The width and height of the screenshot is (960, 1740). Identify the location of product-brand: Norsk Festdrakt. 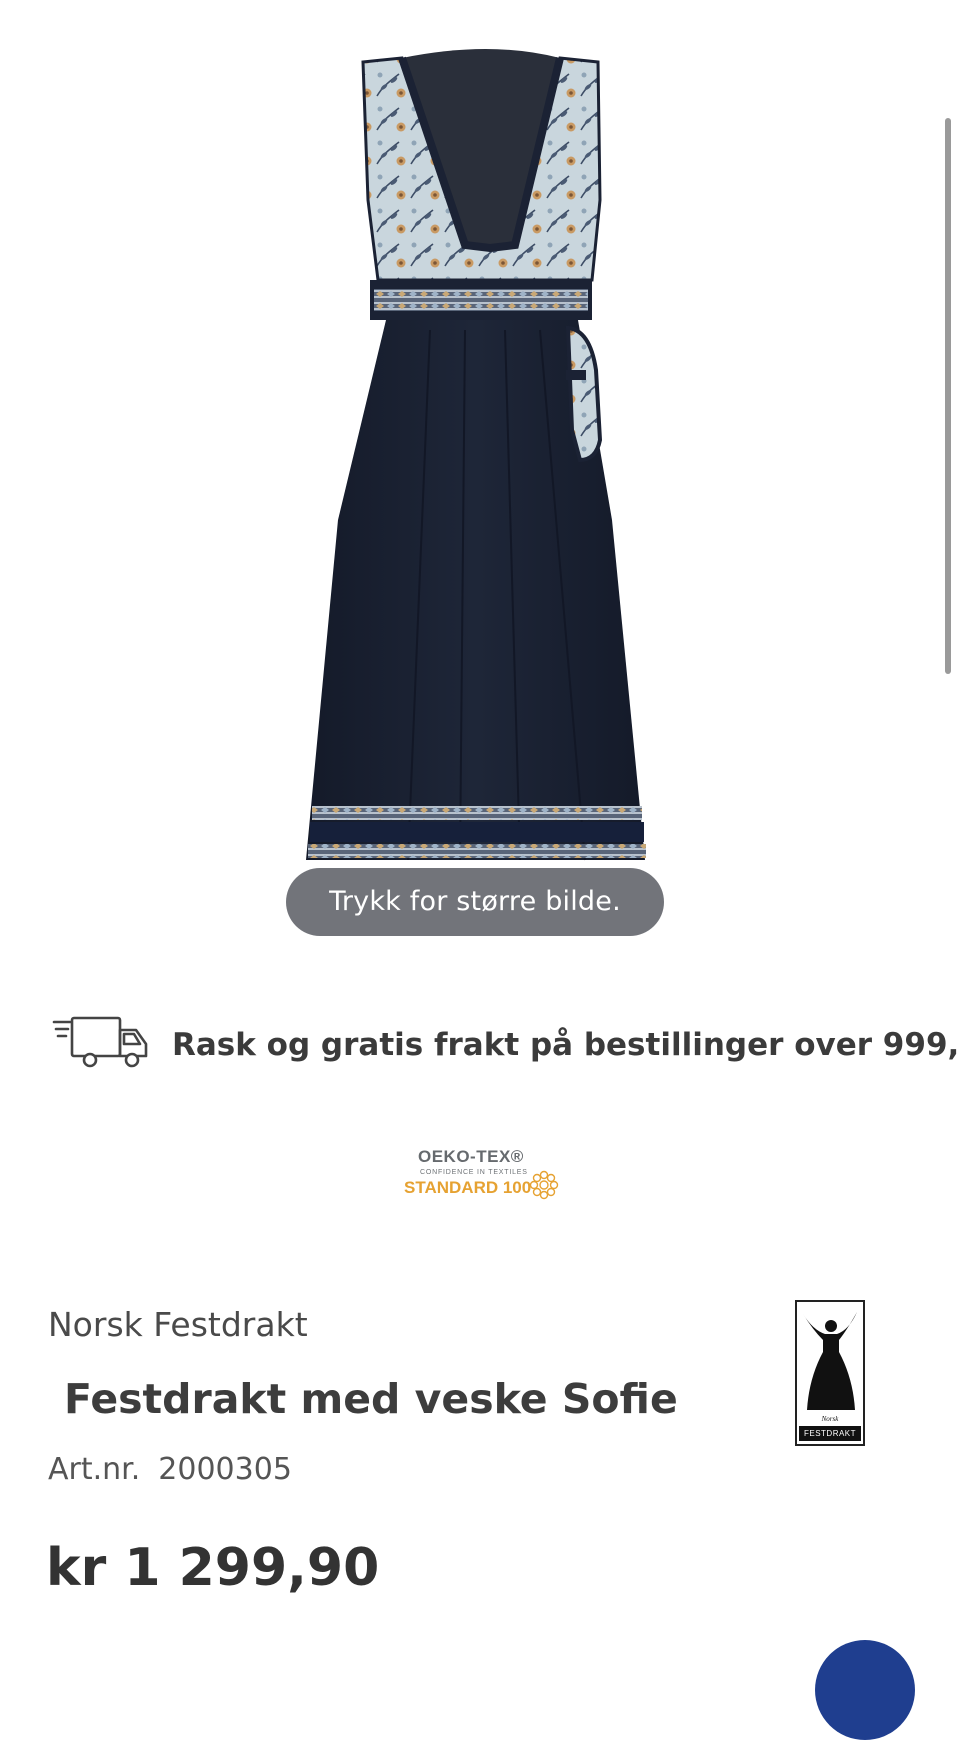
(178, 1324).